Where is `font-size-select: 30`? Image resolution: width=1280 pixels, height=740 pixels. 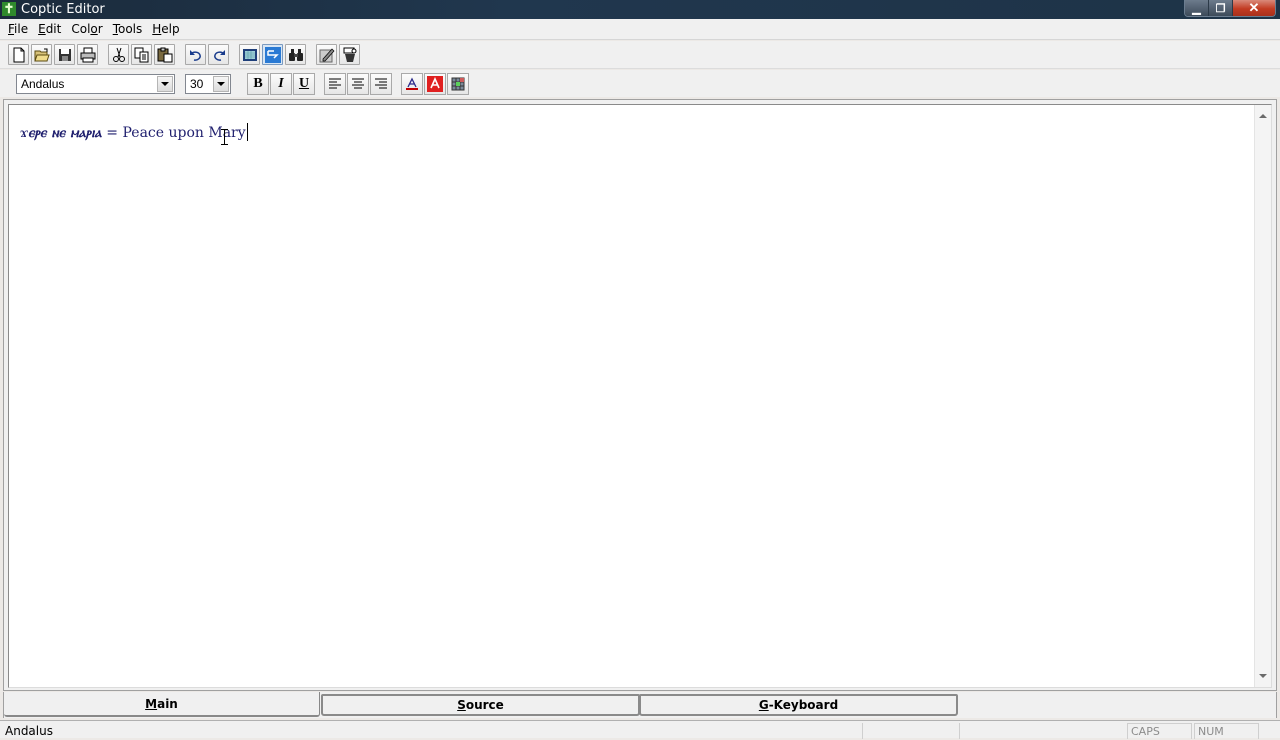
font-size-select: 30 is located at coordinates (208, 84).